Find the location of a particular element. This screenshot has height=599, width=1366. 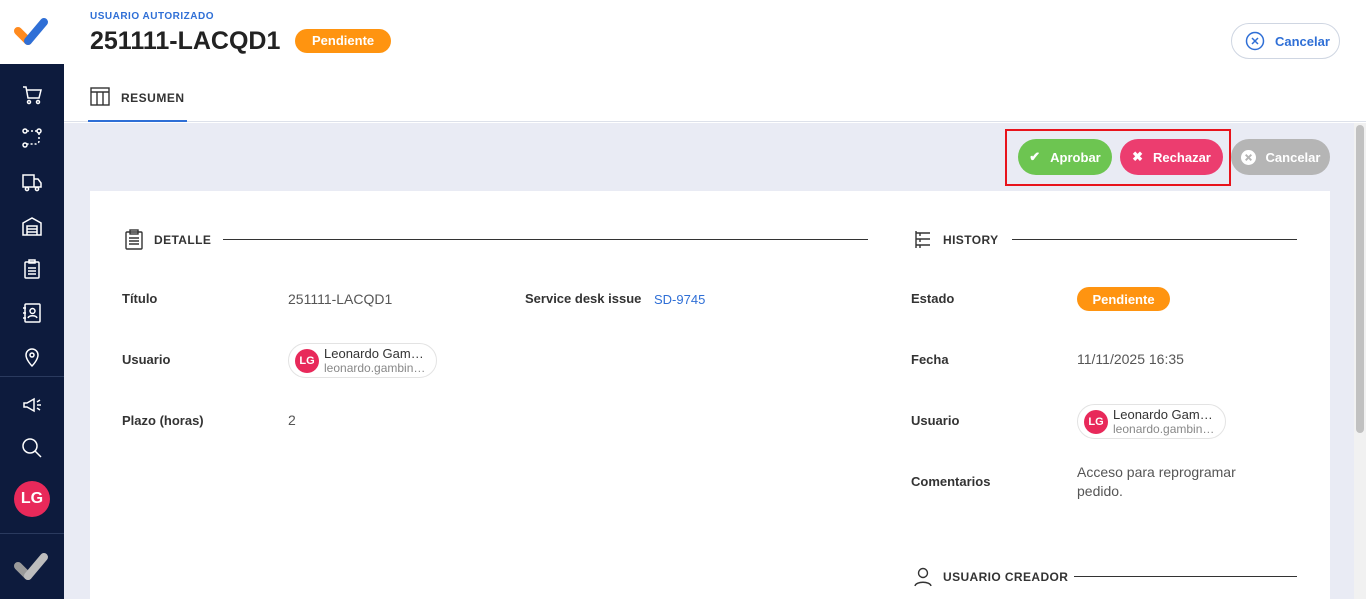

sidebar: LG is located at coordinates (32, 299).